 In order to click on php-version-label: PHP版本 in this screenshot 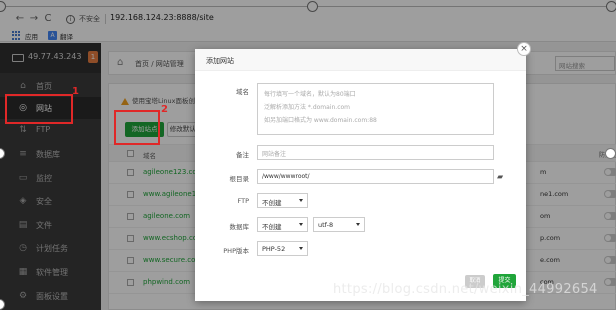, I will do `click(236, 251)`.